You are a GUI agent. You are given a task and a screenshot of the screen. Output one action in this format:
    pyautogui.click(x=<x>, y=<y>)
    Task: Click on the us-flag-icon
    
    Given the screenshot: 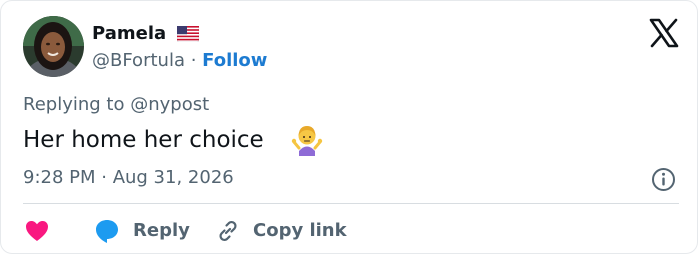 What is the action you would take?
    pyautogui.click(x=188, y=34)
    